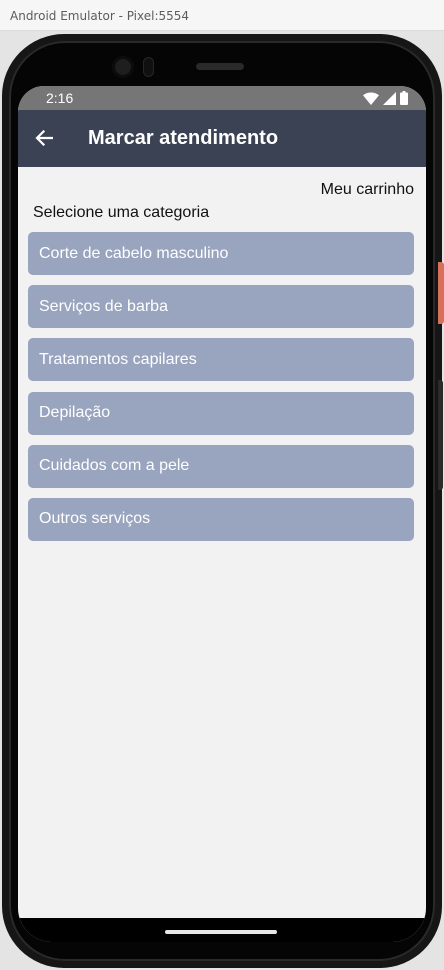  I want to click on section-label: Selecione uma categoria, so click(121, 212).